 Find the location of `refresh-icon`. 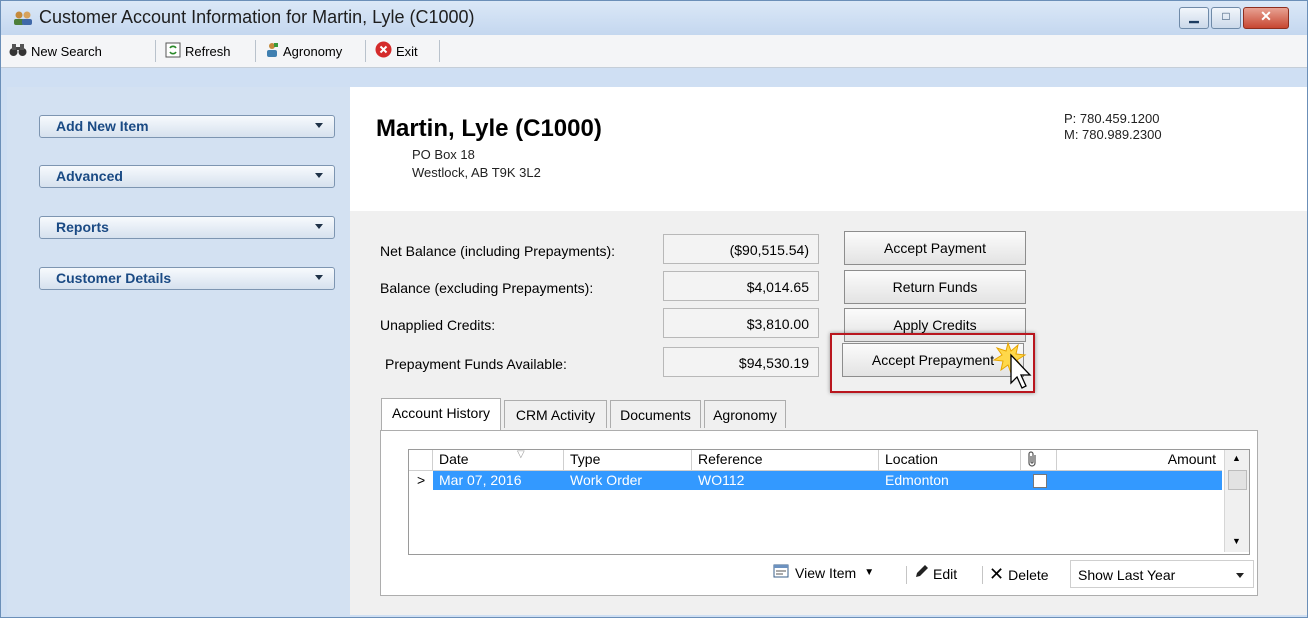

refresh-icon is located at coordinates (173, 51).